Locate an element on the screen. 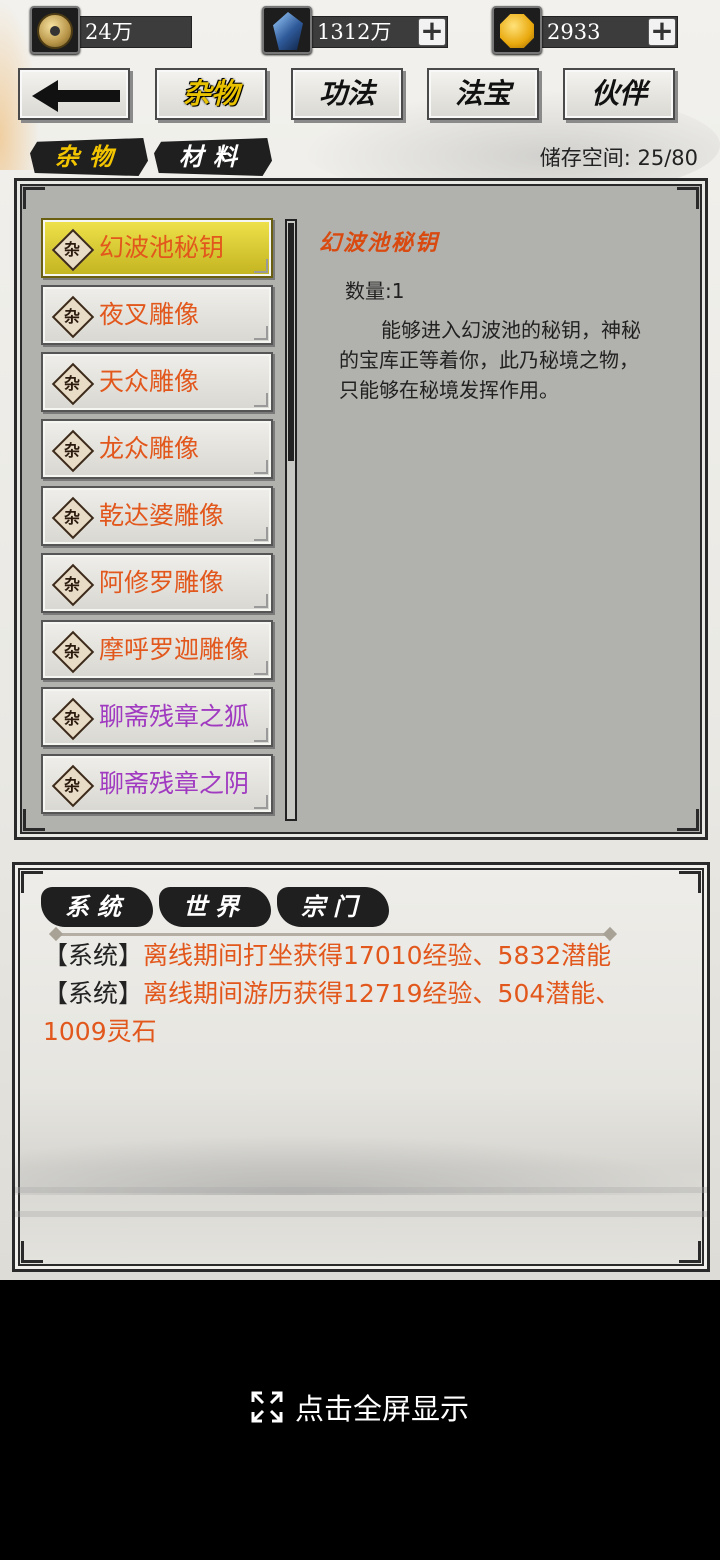 This screenshot has width=720, height=1560. item-slot: 杂 阿修罗雕像 is located at coordinates (157, 583).